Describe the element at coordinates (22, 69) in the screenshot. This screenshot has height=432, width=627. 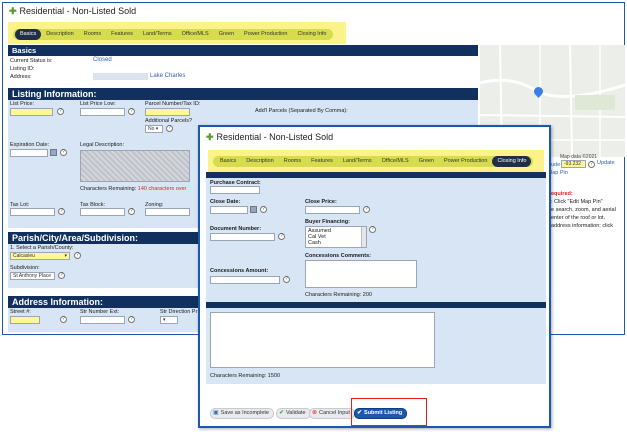
I see `listing-id-label: Listing ID:` at that location.